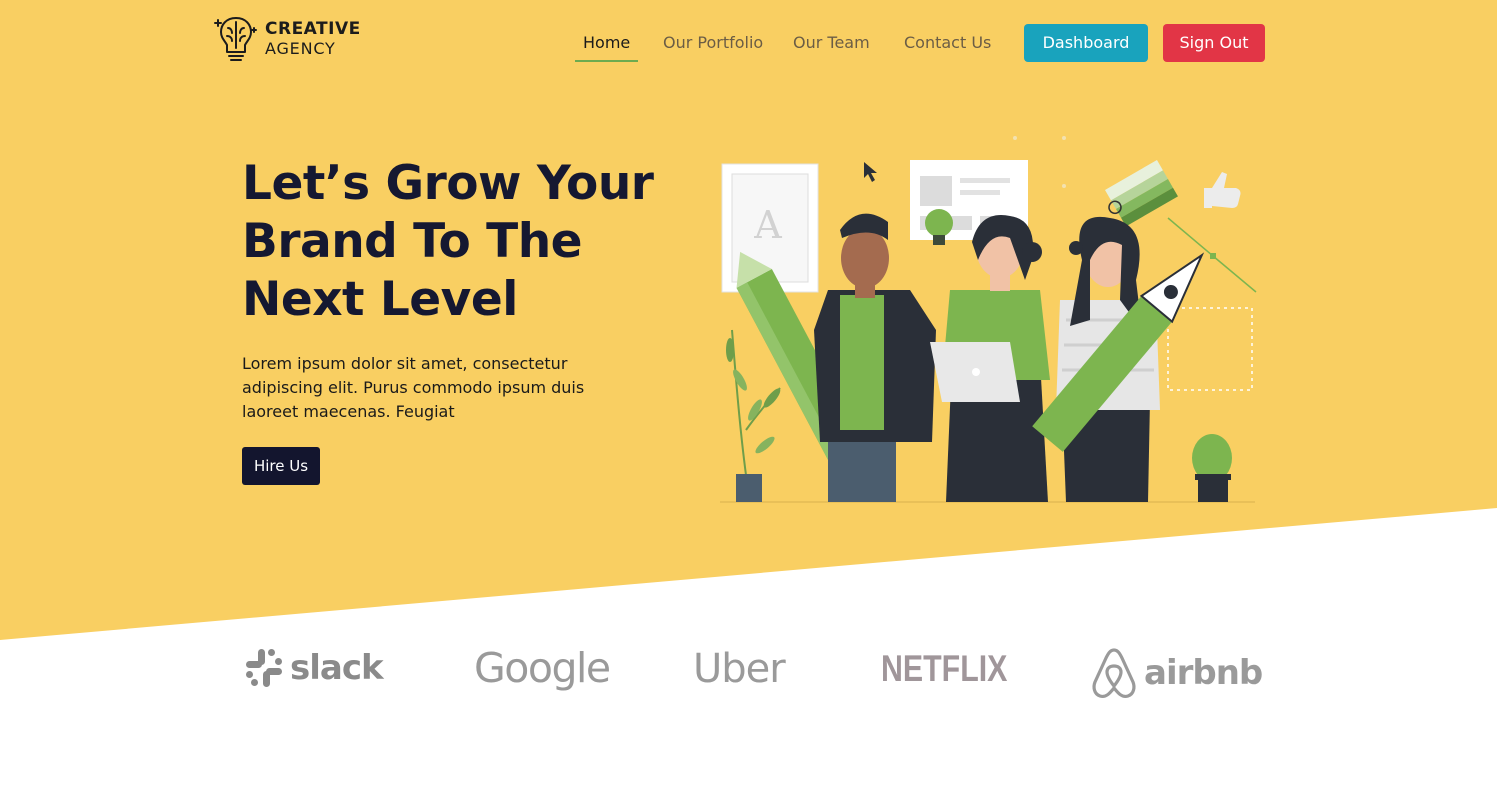 This screenshot has width=1497, height=797. What do you see at coordinates (944, 668) in the screenshot?
I see `brand-netflix-label: NETFLIX` at bounding box center [944, 668].